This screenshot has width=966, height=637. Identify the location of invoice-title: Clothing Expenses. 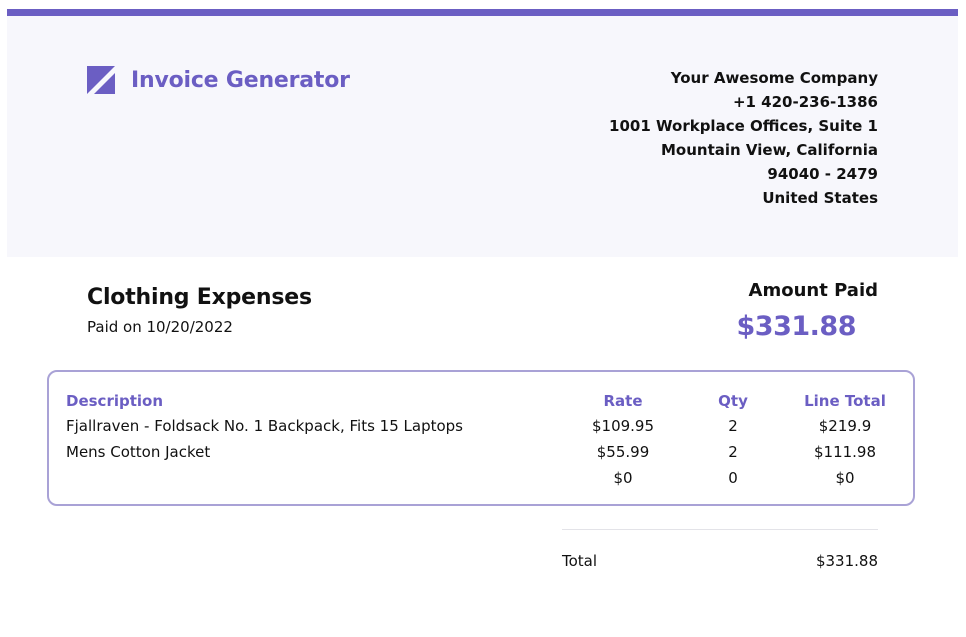
(199, 297).